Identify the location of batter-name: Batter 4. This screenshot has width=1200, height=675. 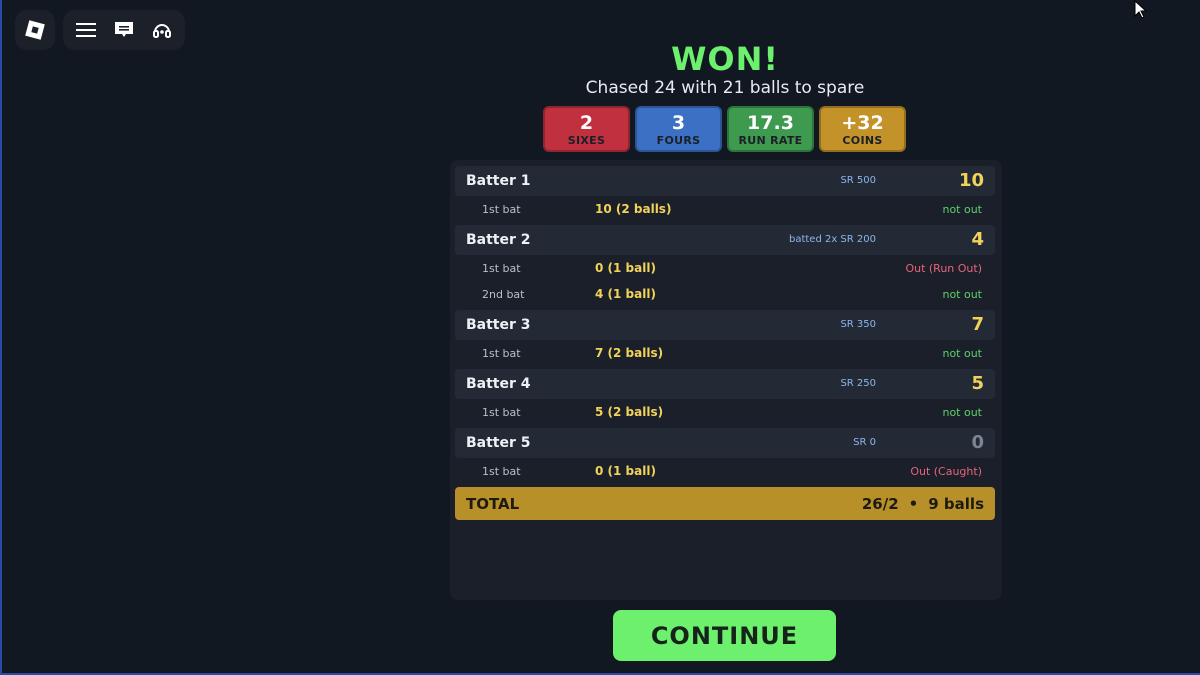
(498, 384).